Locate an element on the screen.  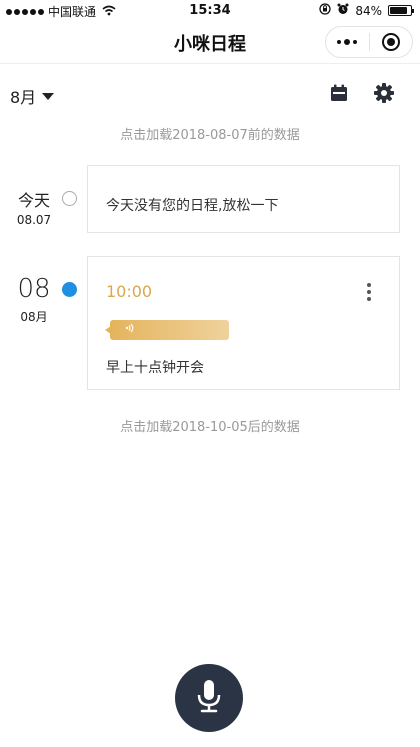
alarm-icon is located at coordinates (343, 10).